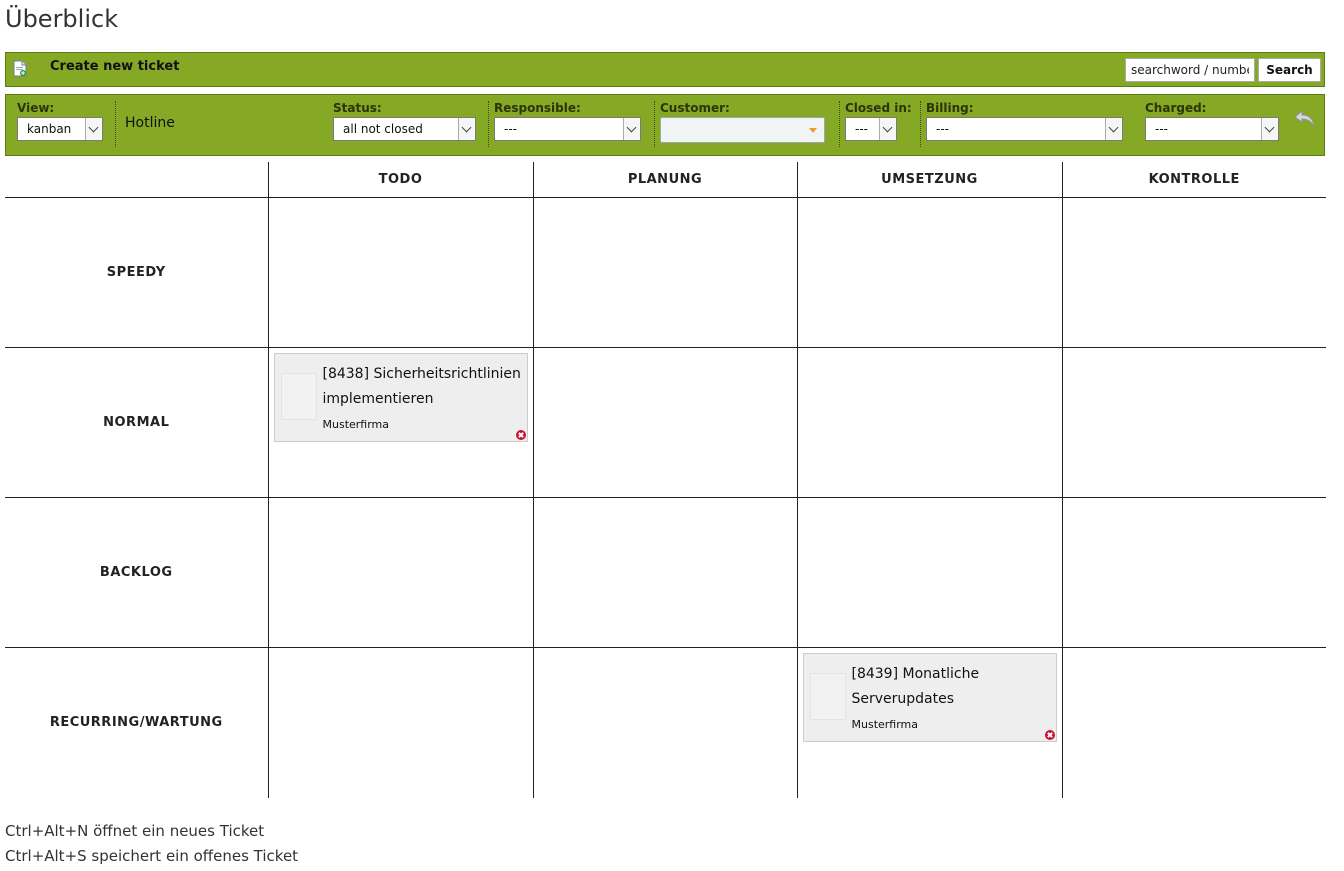 This screenshot has height=871, width=1344. I want to click on undo-arrow-icon, so click(1305, 118).